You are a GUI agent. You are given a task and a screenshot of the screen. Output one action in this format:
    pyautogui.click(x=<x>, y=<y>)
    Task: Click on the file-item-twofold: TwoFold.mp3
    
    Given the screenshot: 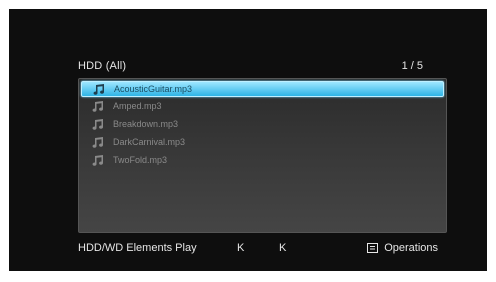 What is the action you would take?
    pyautogui.click(x=261, y=160)
    